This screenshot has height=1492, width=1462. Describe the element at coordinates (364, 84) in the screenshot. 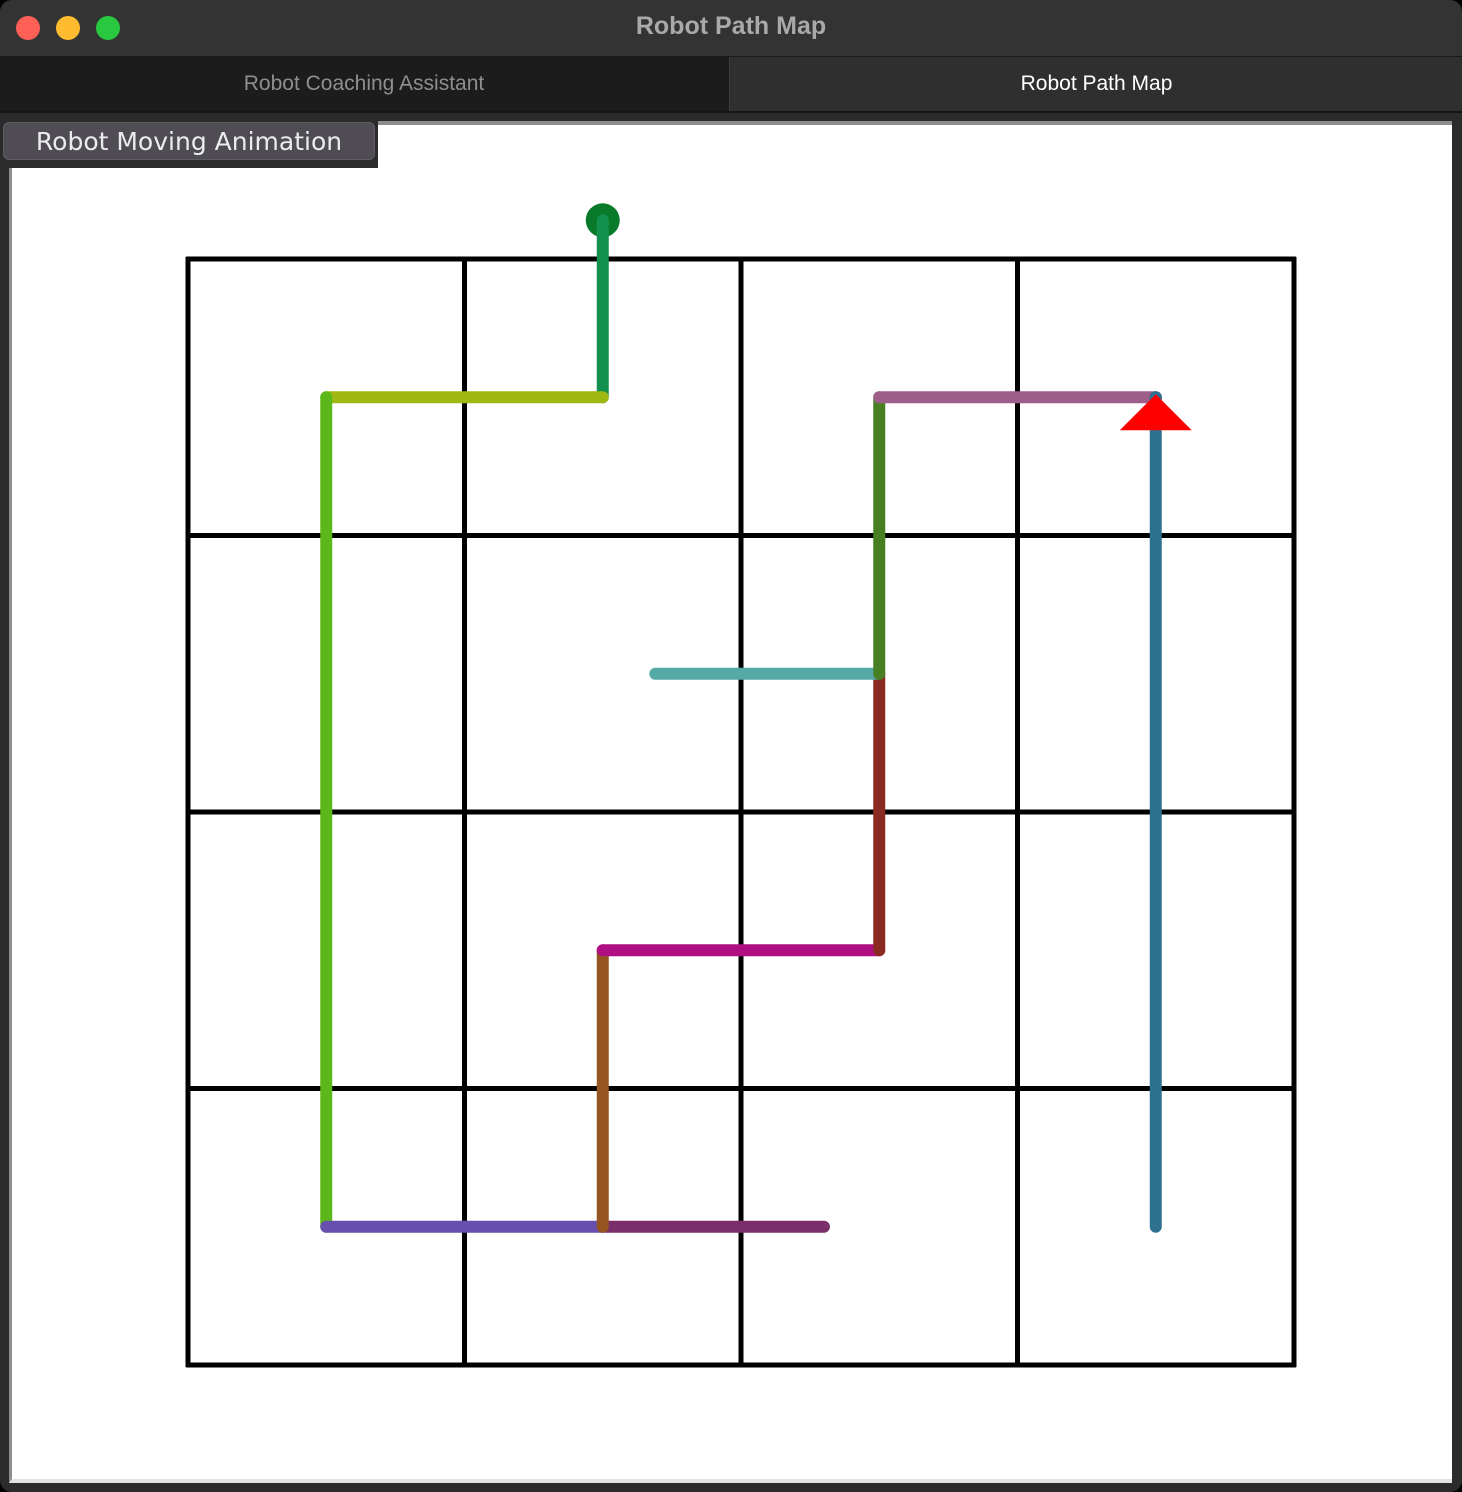

I see `tab-robot-coaching-assistant: Robot Coaching Assistant` at that location.